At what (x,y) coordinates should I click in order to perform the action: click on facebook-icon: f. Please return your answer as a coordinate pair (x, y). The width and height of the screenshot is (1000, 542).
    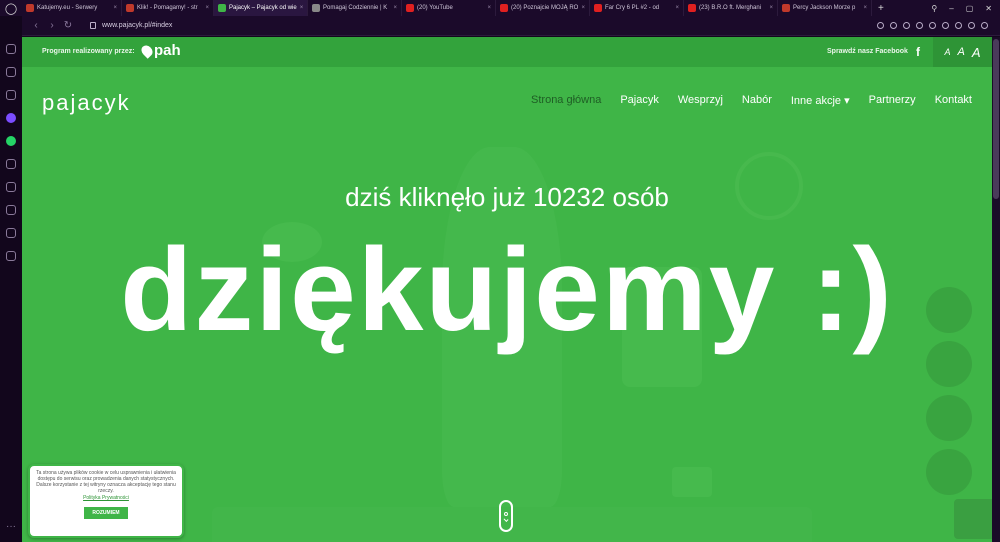
    Looking at the image, I should click on (918, 52).